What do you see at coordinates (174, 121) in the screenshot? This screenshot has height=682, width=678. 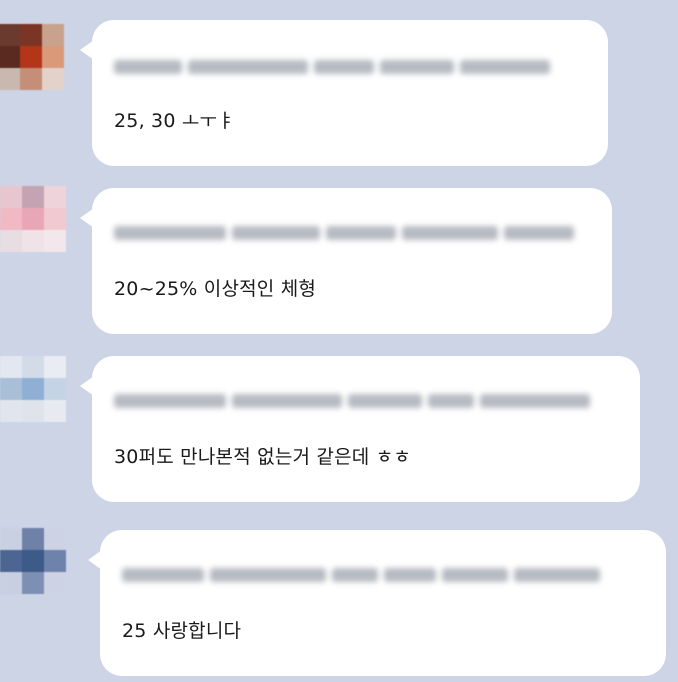 I see `message-text: 25, 30 ㅗㅜㅑ` at bounding box center [174, 121].